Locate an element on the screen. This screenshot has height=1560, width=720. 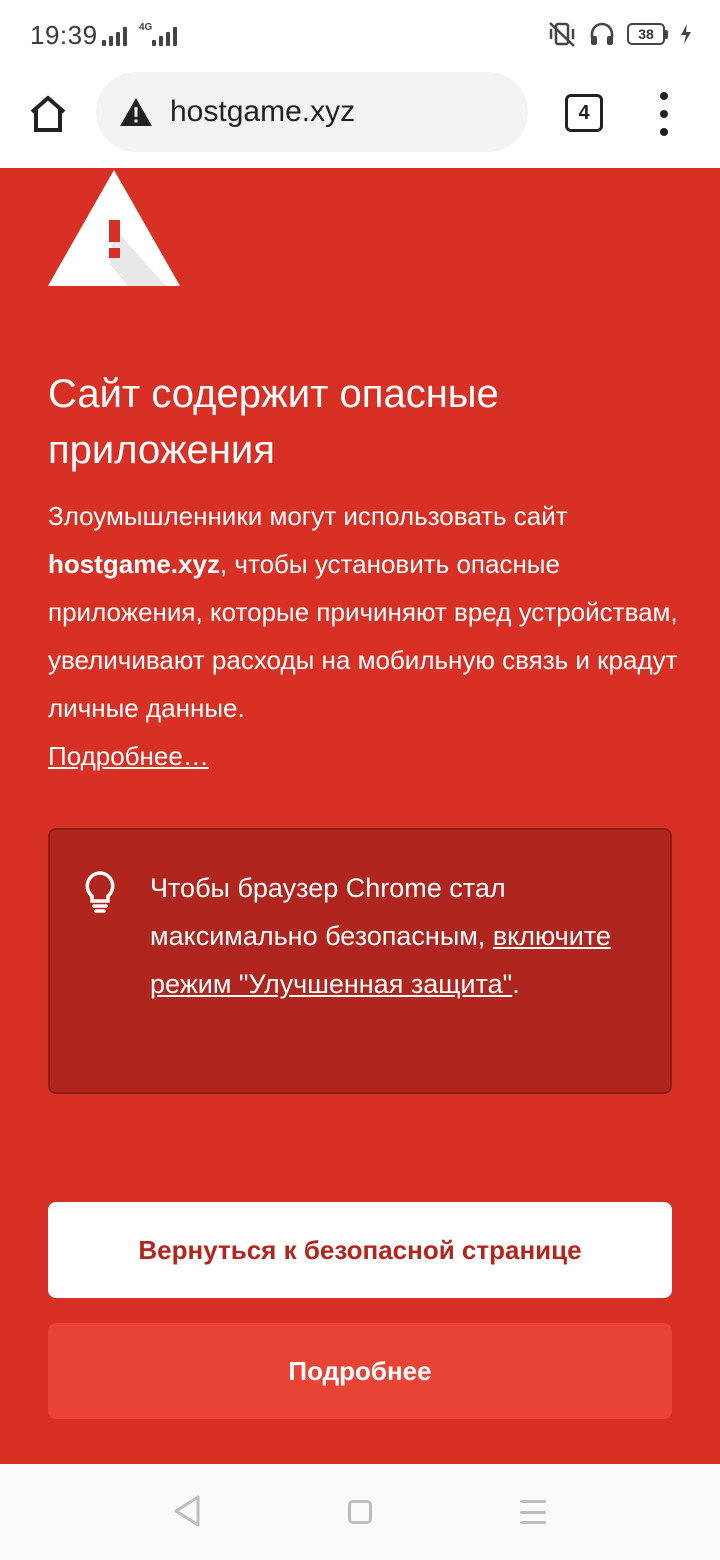
battery-icon: 38 is located at coordinates (647, 34).